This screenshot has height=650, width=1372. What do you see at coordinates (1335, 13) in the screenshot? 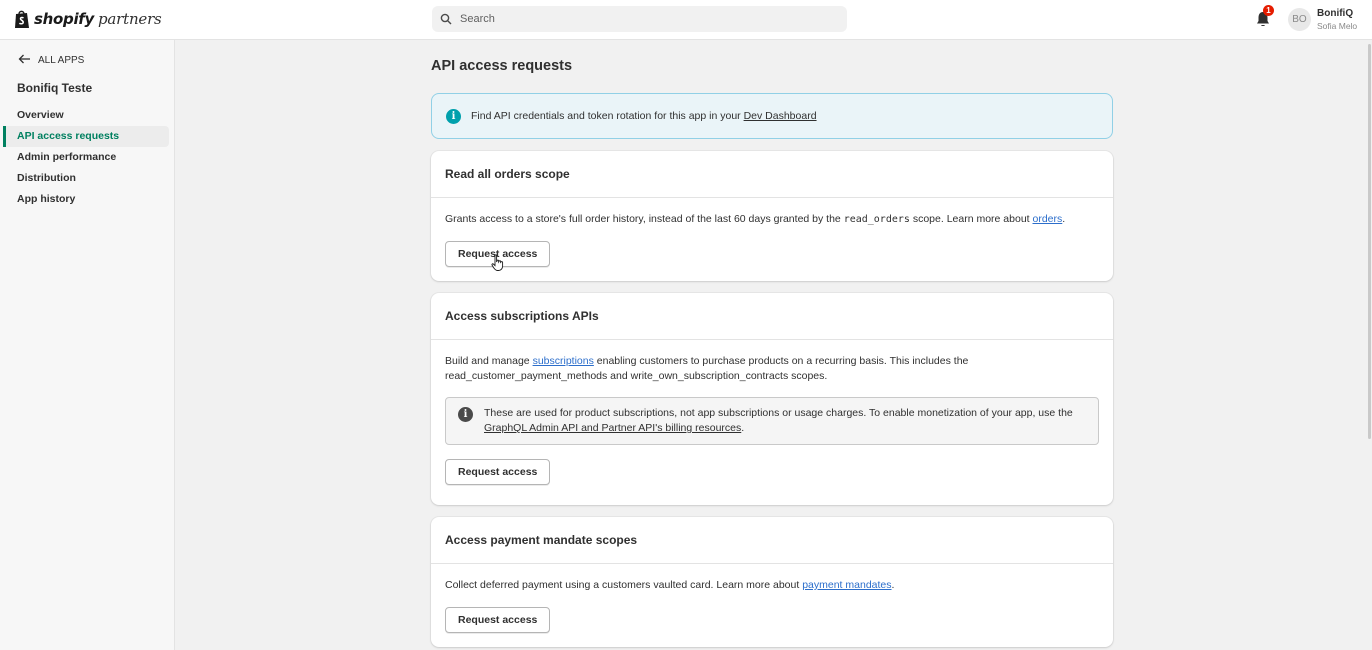
I see `user-name: BonifiQ` at bounding box center [1335, 13].